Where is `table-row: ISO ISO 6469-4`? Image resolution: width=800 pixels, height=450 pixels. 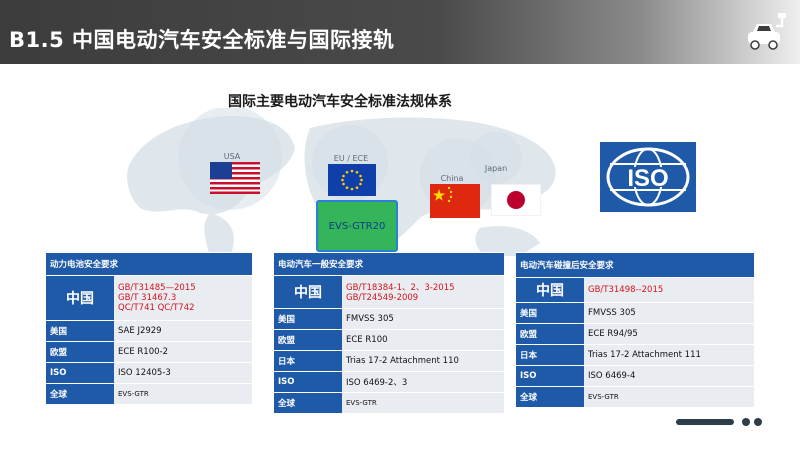 table-row: ISO ISO 6469-4 is located at coordinates (635, 376).